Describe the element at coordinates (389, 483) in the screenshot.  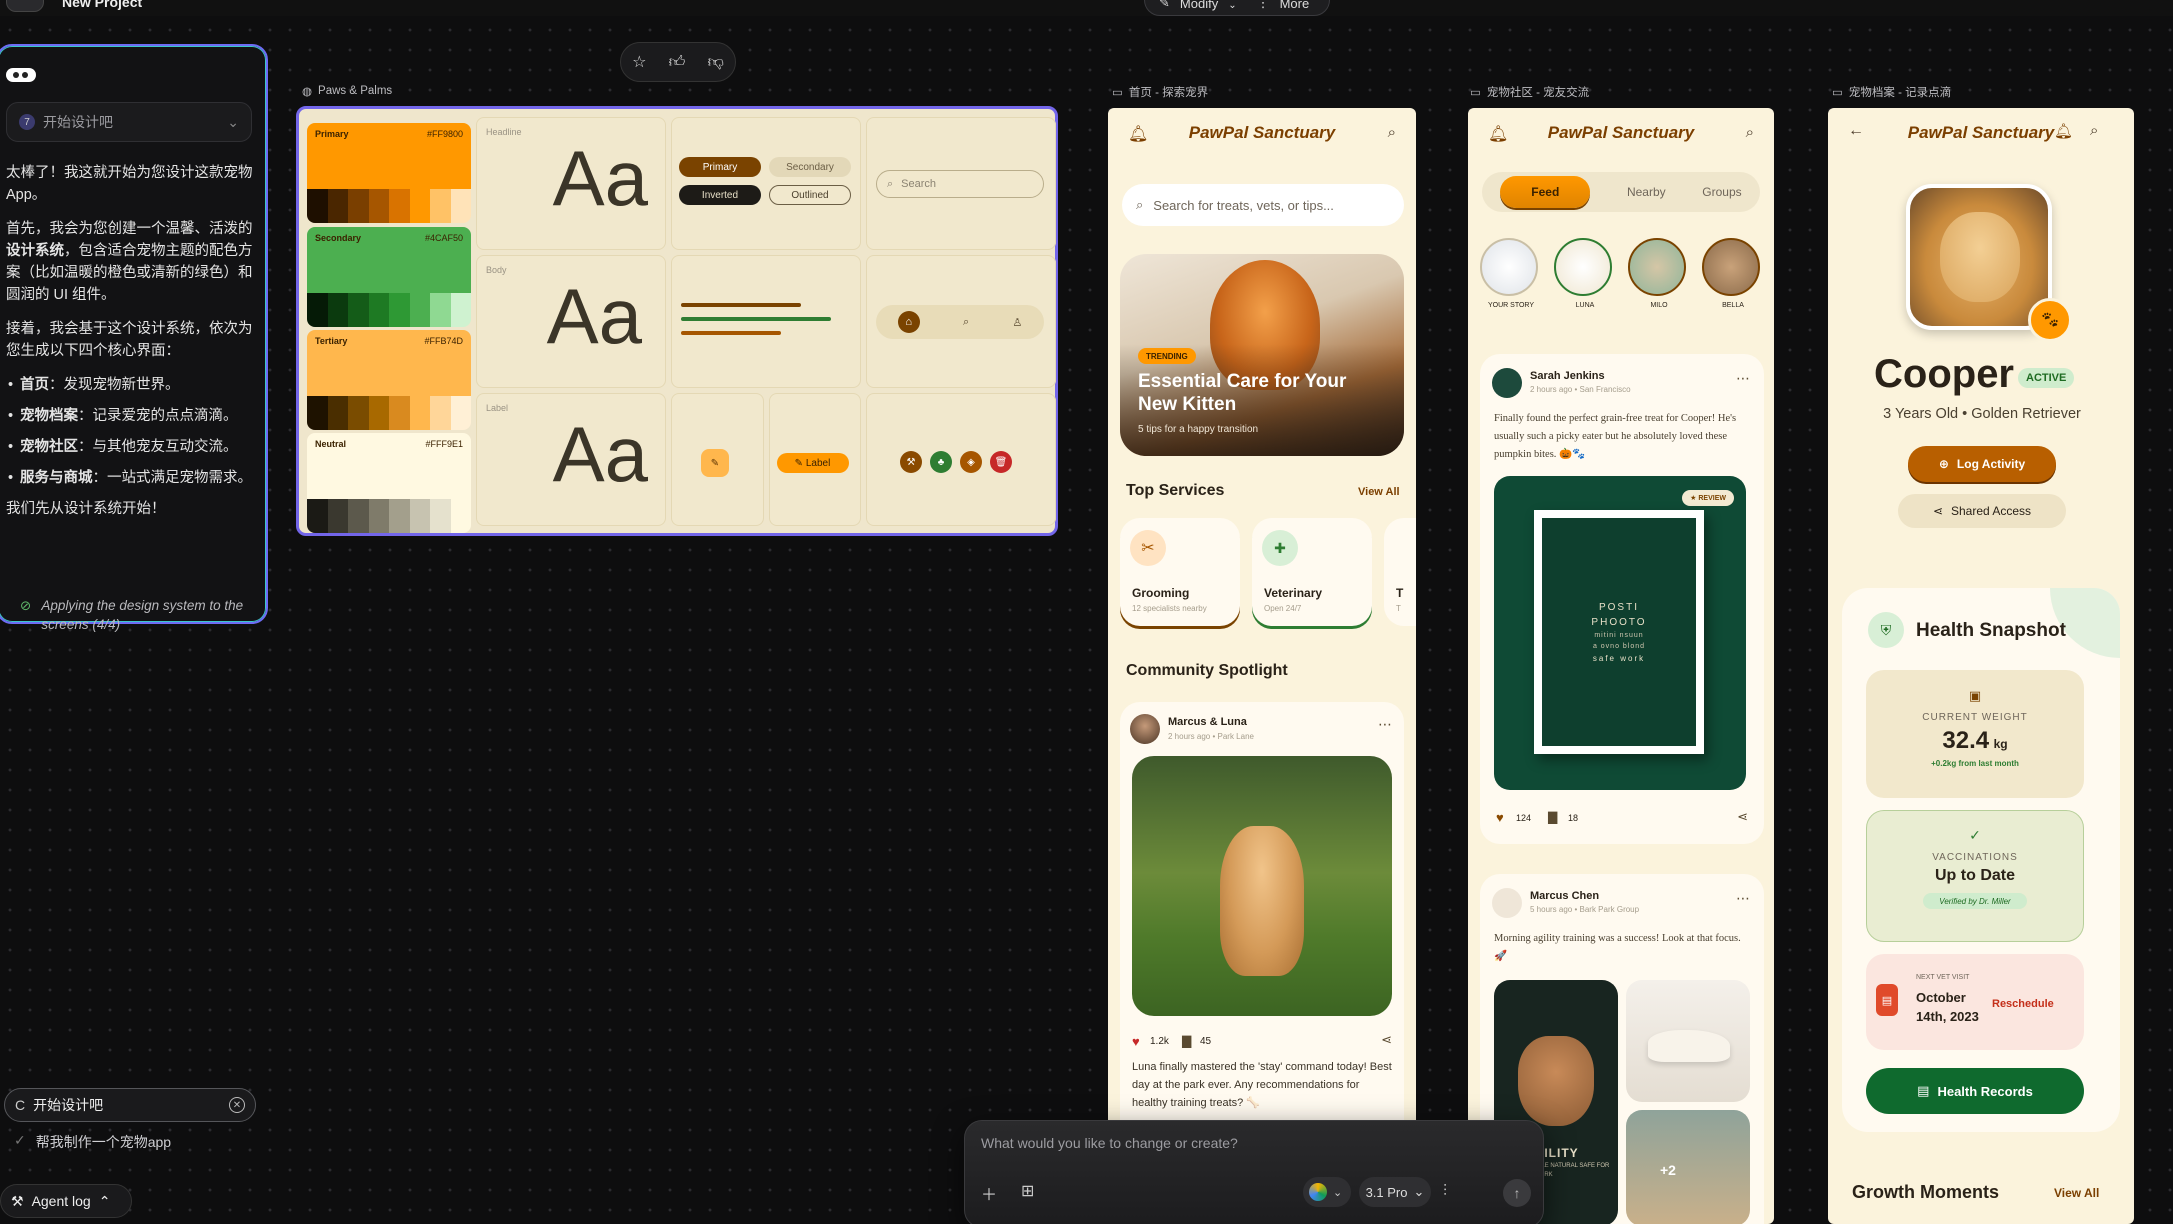
I see `swatch-neutral: Neutral #FFF9E1` at that location.